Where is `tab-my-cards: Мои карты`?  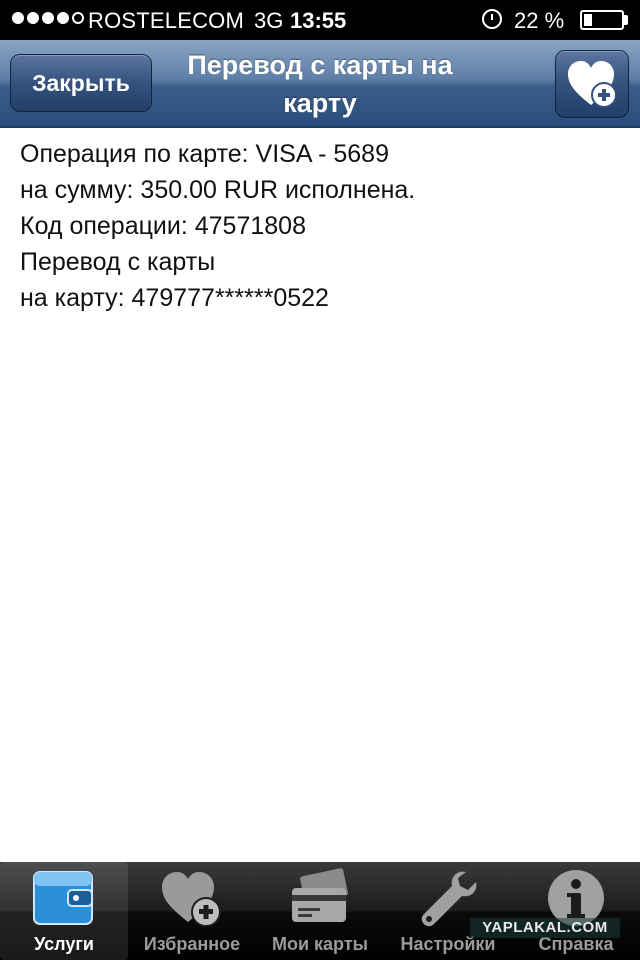 tab-my-cards: Мои карты is located at coordinates (320, 911).